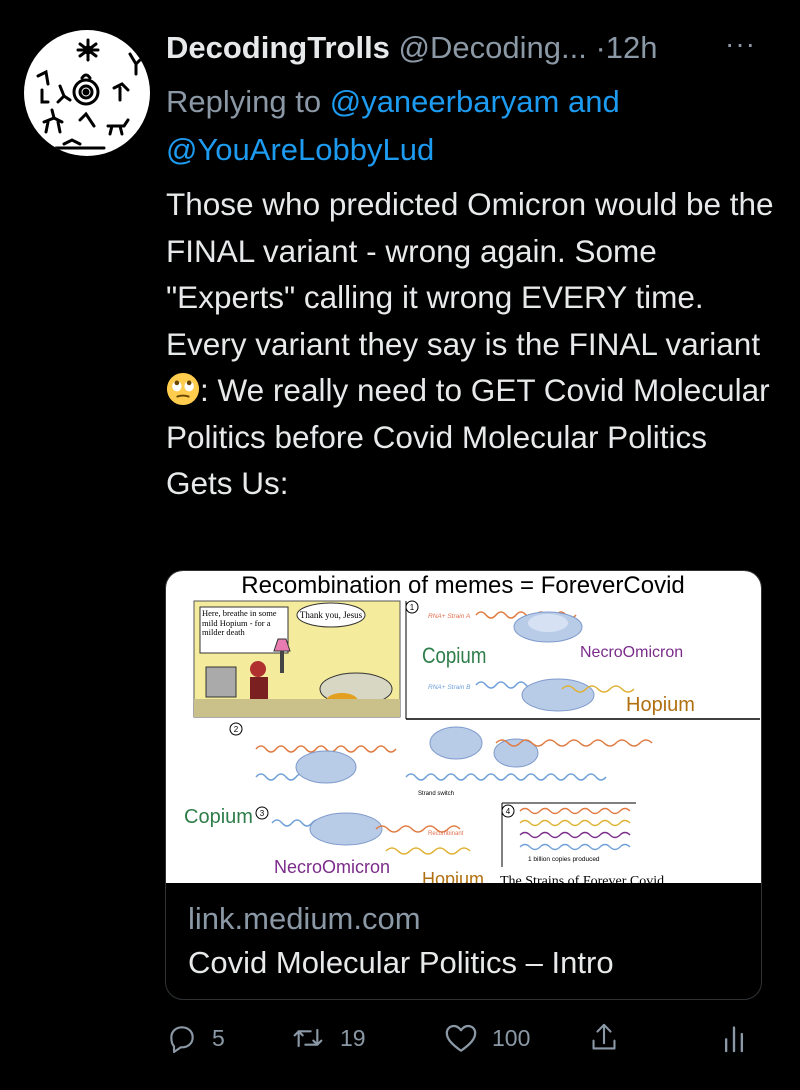 This screenshot has width=800, height=1090. What do you see at coordinates (632, 47) in the screenshot?
I see `timestamp: 12h` at bounding box center [632, 47].